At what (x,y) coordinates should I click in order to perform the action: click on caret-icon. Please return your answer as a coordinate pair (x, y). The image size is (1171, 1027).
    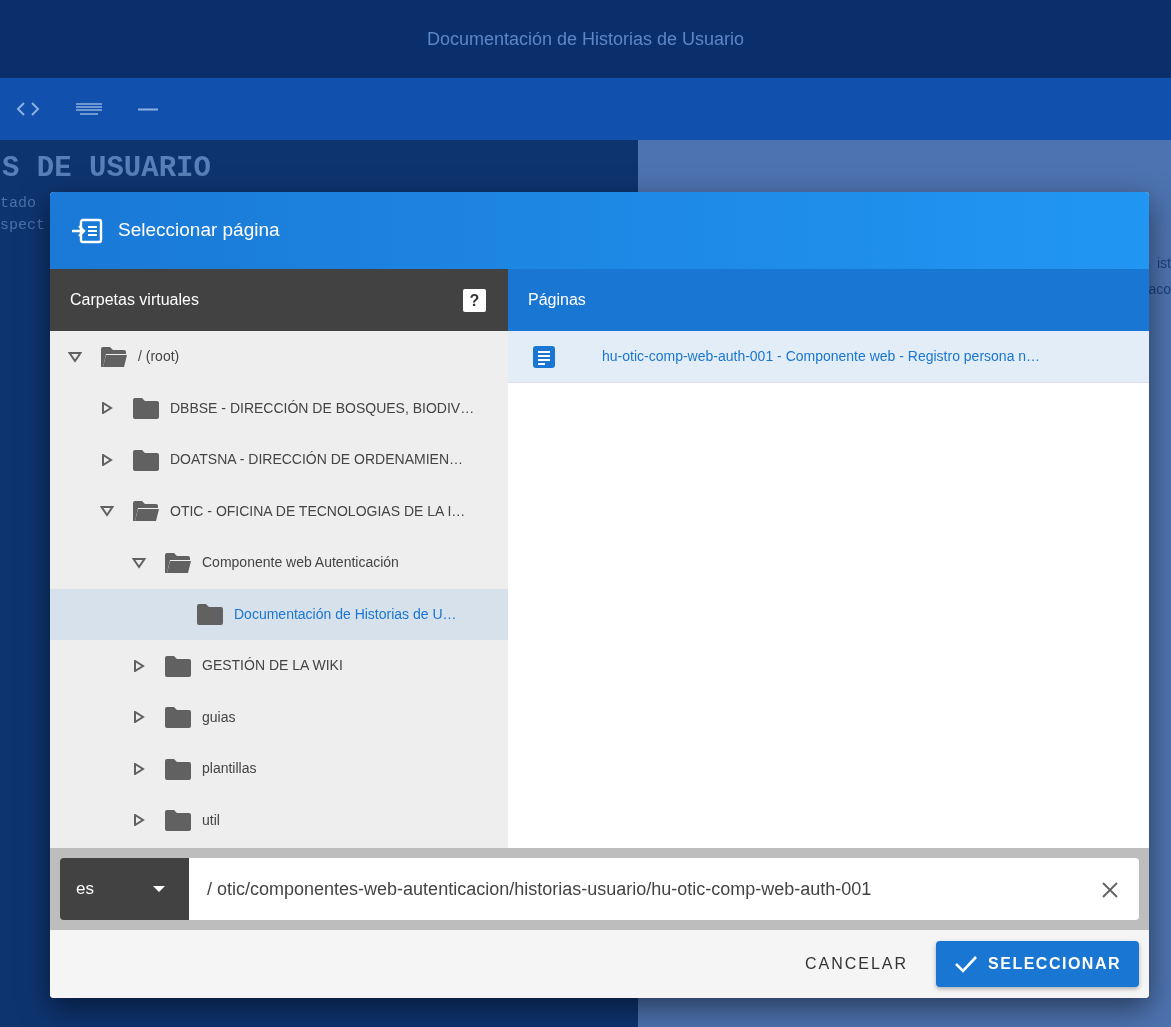
    Looking at the image, I should click on (159, 889).